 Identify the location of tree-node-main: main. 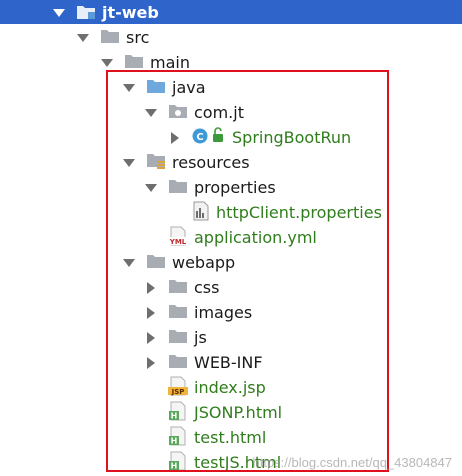
(145, 62).